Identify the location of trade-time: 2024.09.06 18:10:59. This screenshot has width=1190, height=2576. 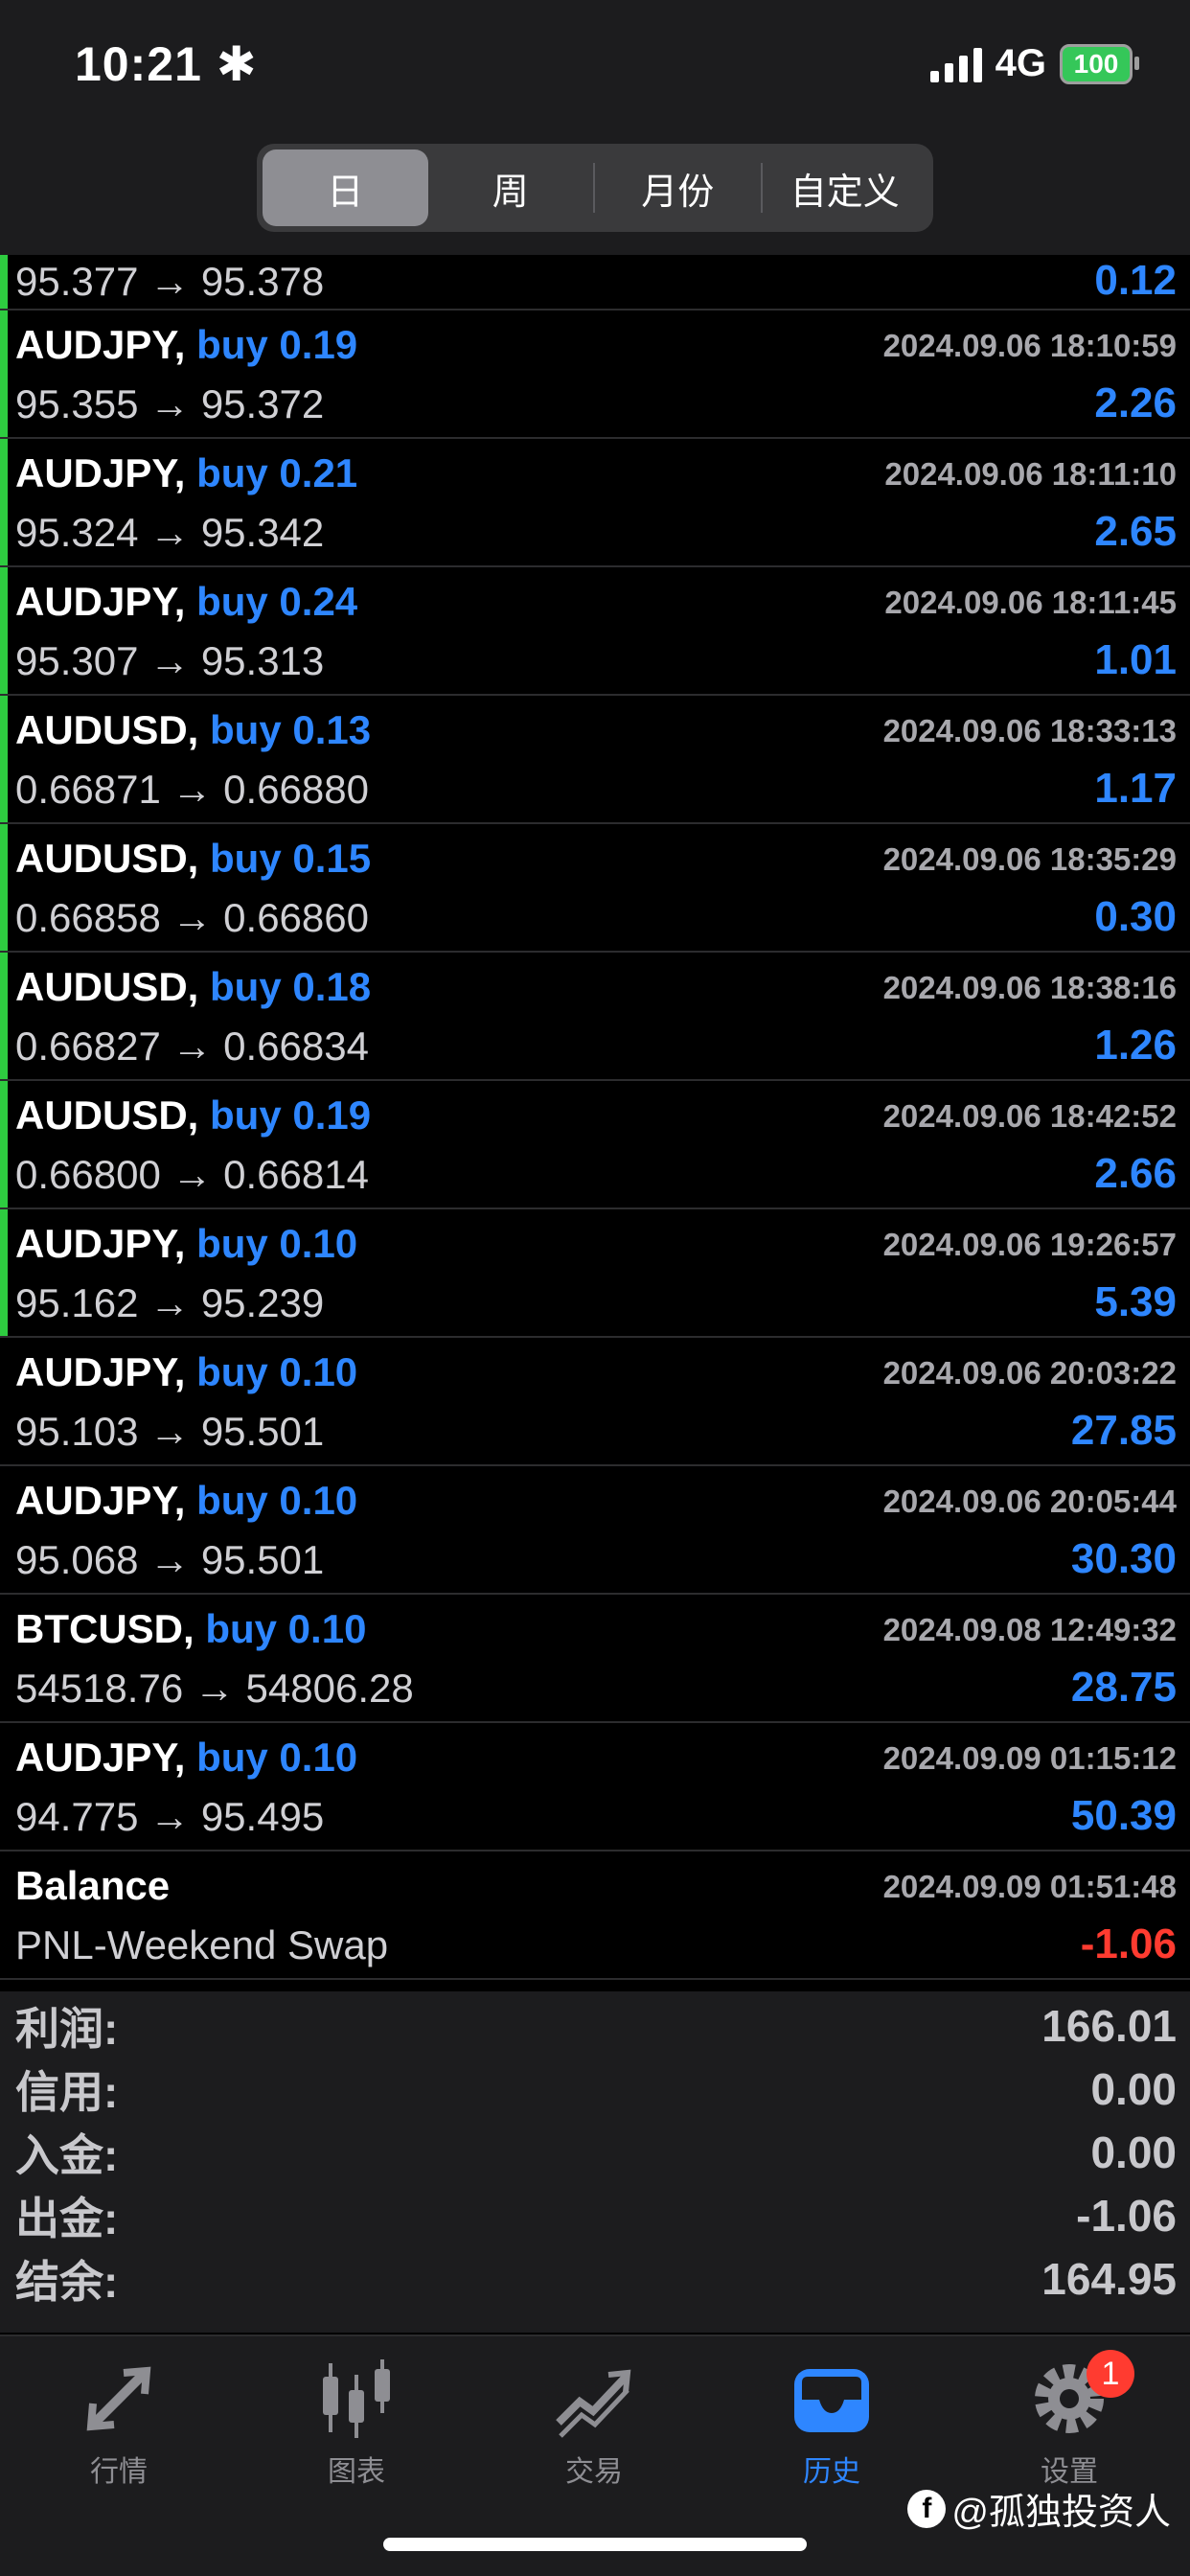
(1030, 345).